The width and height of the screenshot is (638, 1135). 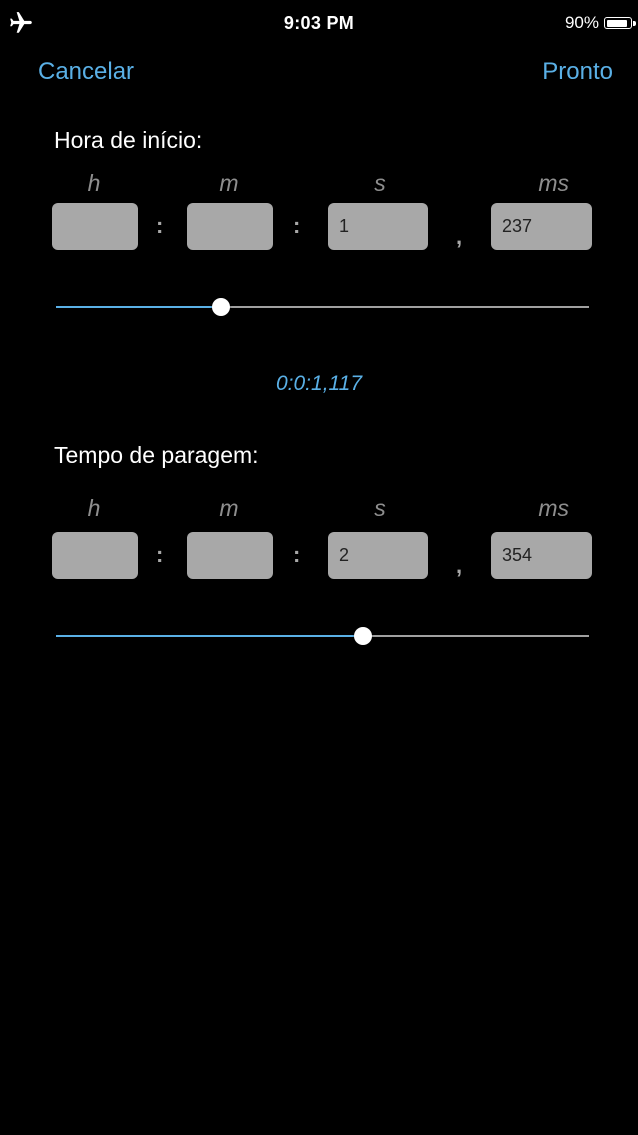 I want to click on stop-seconds-field: 2, so click(x=378, y=555).